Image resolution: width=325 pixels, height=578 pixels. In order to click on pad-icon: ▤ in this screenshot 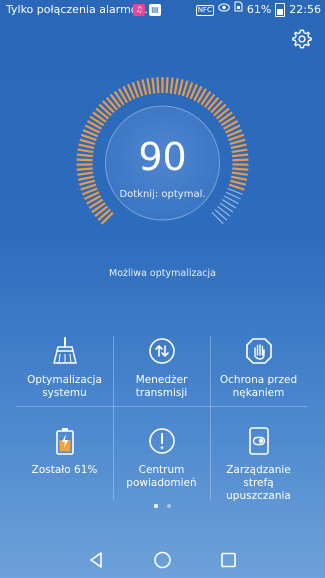, I will do `click(155, 10)`.